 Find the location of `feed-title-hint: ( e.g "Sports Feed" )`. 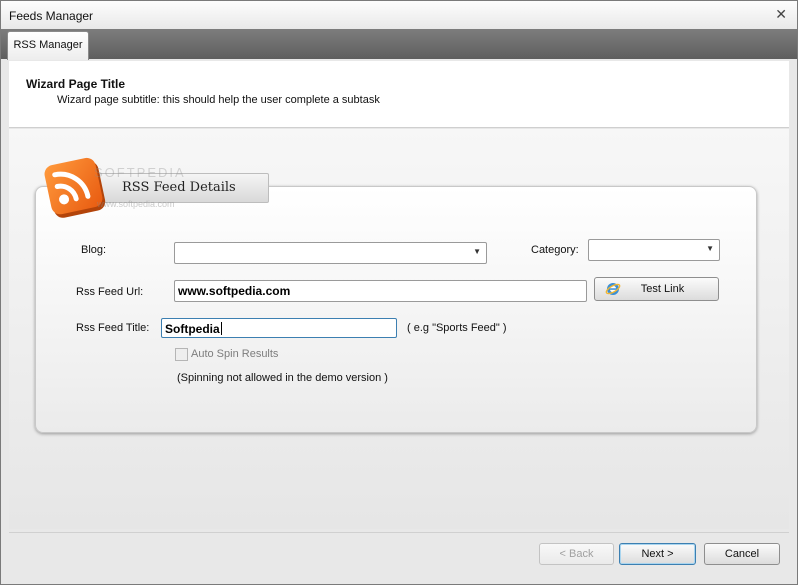

feed-title-hint: ( e.g "Sports Feed" ) is located at coordinates (457, 328).